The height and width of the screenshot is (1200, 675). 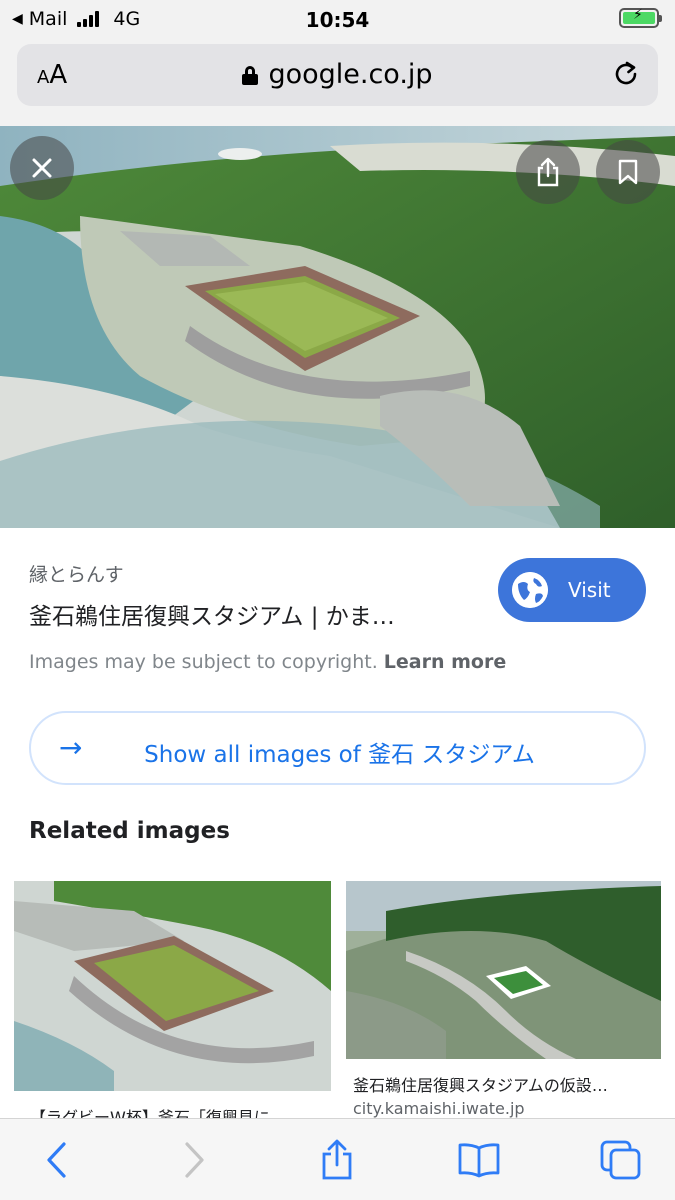 I want to click on close-icon, so click(x=42, y=168).